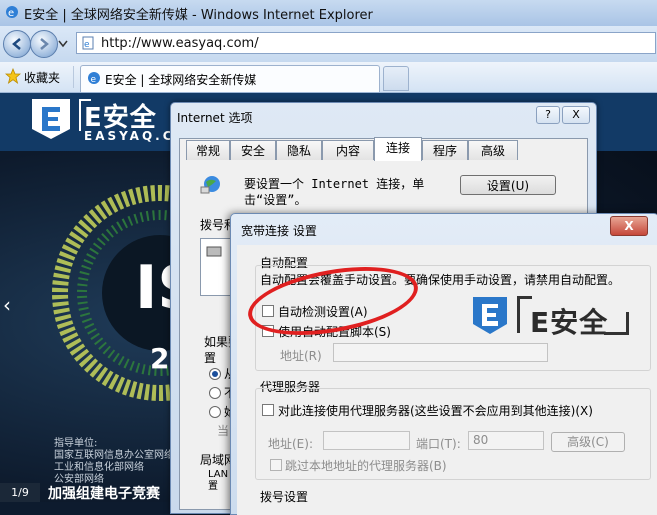  What do you see at coordinates (445, 150) in the screenshot?
I see `tab-programs: 程序` at bounding box center [445, 150].